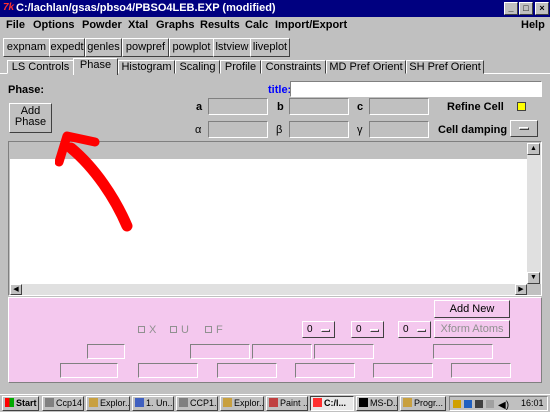 Image resolution: width=550 pixels, height=412 pixels. What do you see at coordinates (40, 67) in the screenshot?
I see `tab-ls-controls: LS Controls` at bounding box center [40, 67].